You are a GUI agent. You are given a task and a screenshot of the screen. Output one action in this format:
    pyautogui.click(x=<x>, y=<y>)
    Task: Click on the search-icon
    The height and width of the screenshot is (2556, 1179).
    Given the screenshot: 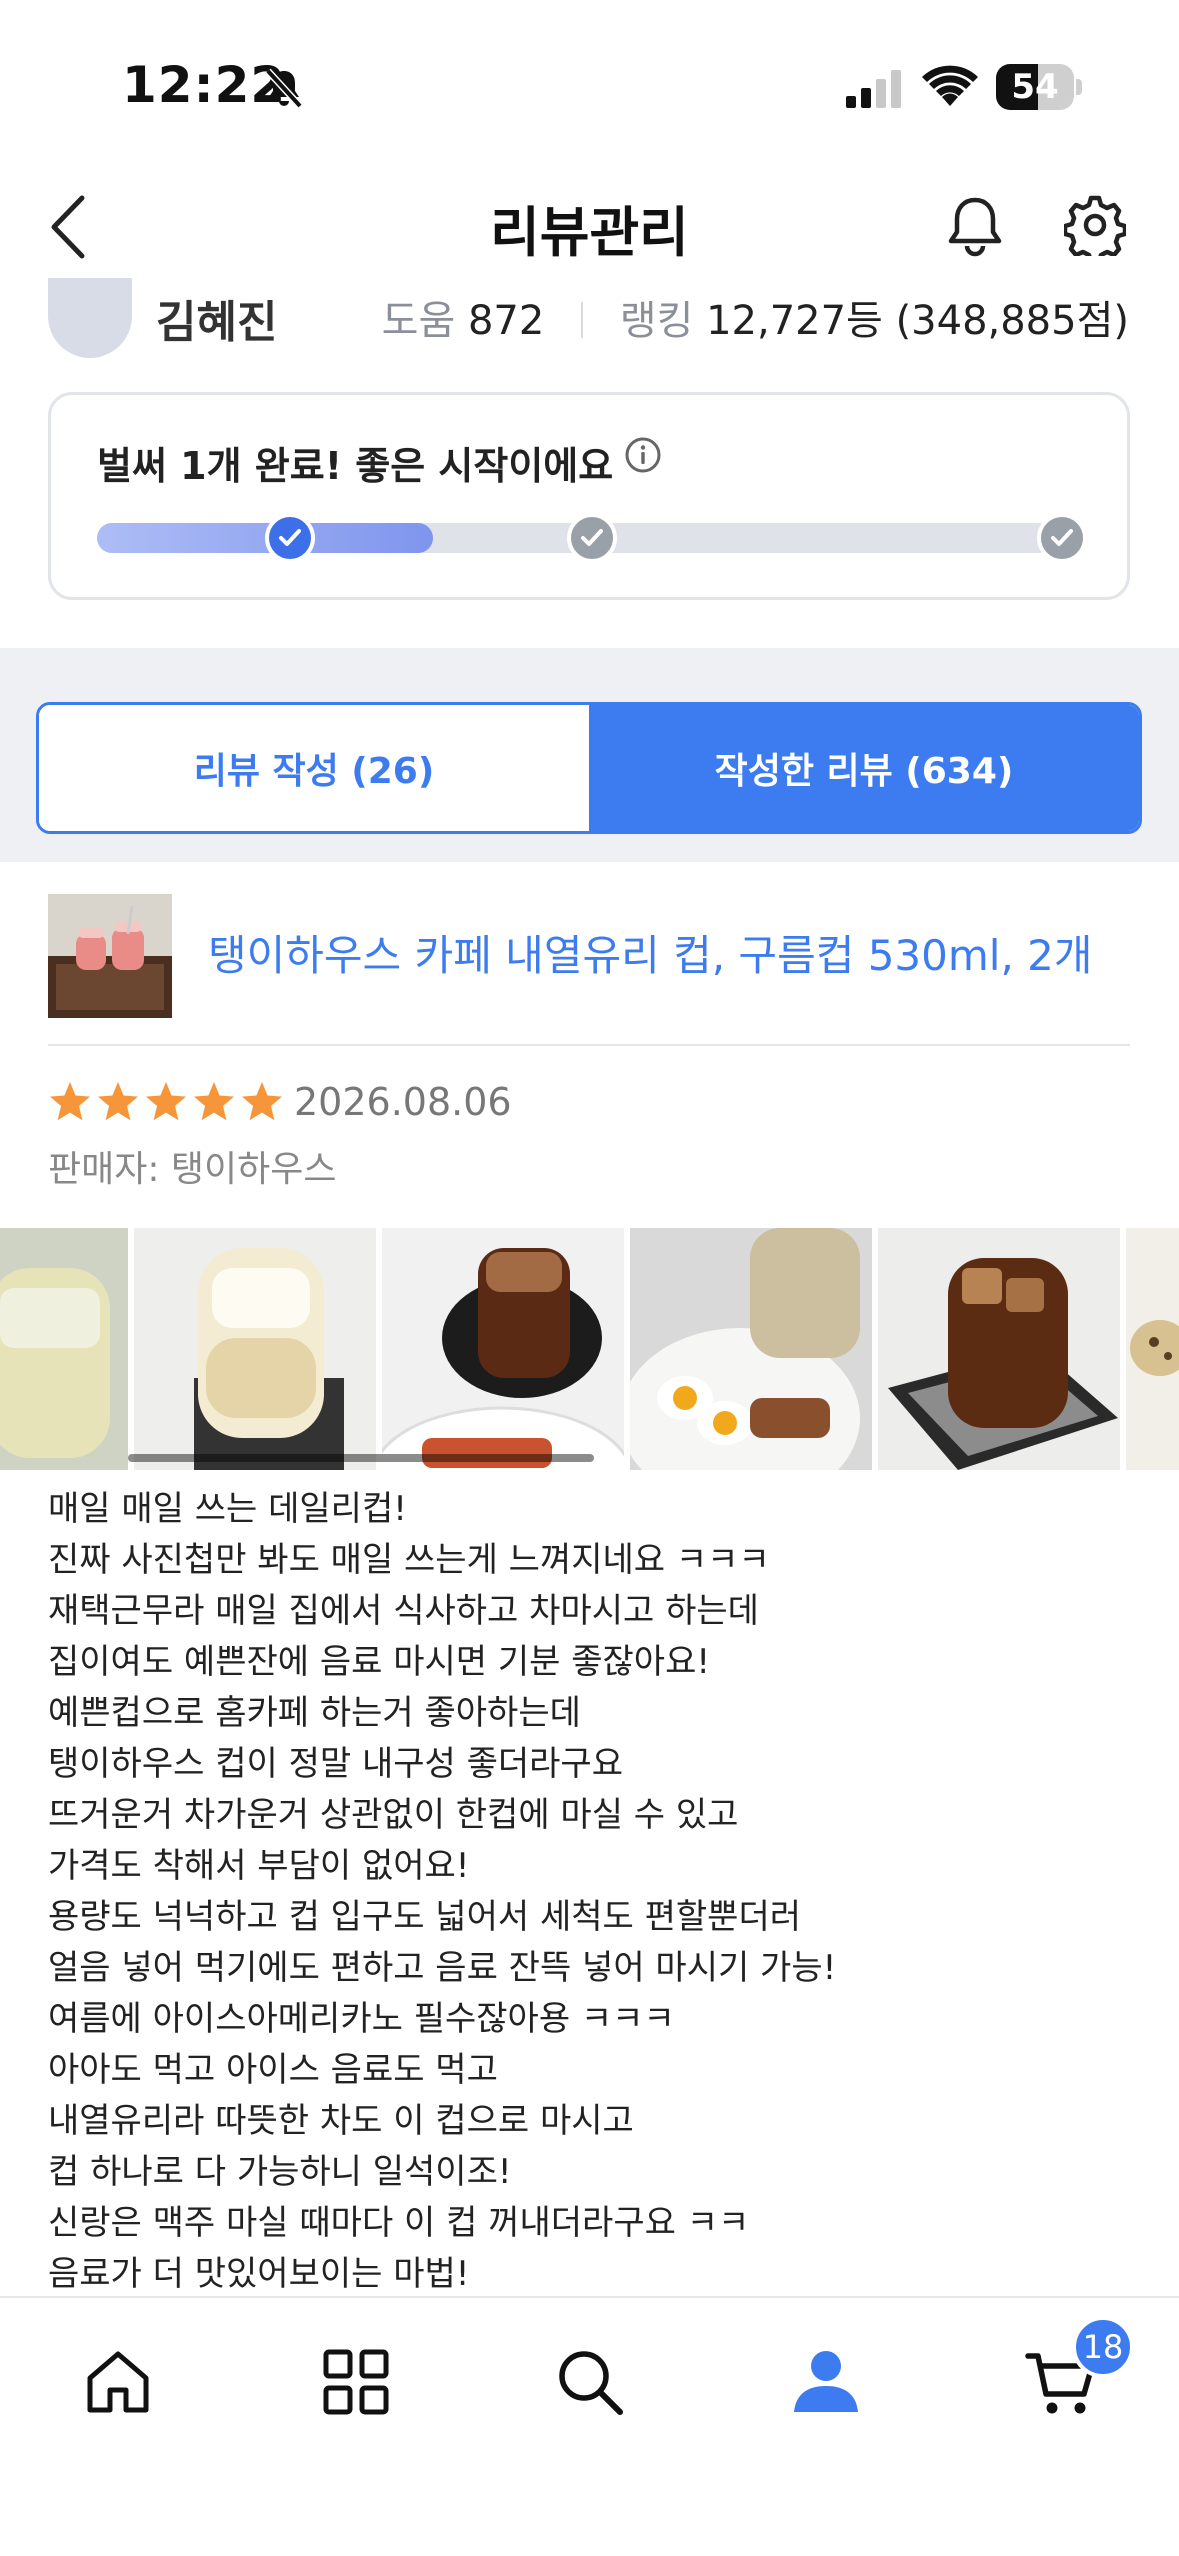 What is the action you would take?
    pyautogui.click(x=591, y=2383)
    